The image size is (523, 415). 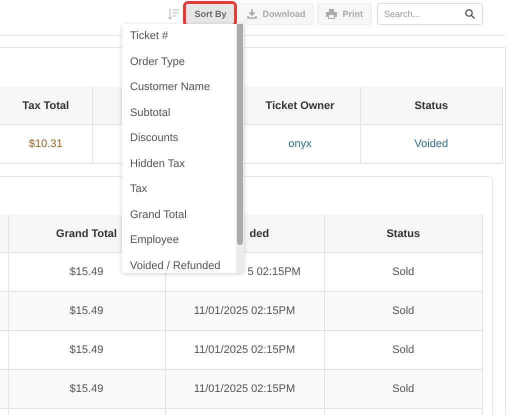 What do you see at coordinates (46, 144) in the screenshot?
I see `table-cell: $10.31` at bounding box center [46, 144].